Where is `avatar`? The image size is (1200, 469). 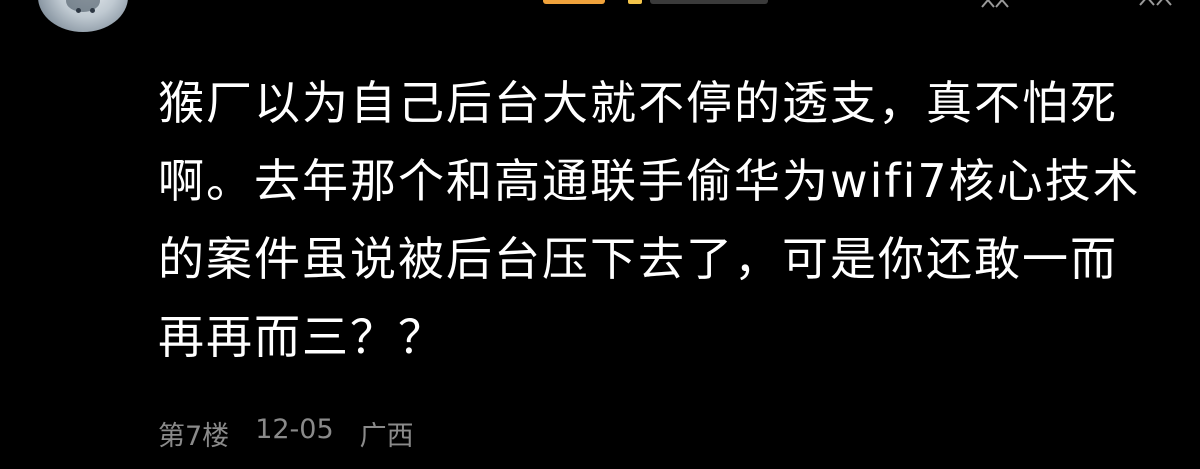 avatar is located at coordinates (83, 16).